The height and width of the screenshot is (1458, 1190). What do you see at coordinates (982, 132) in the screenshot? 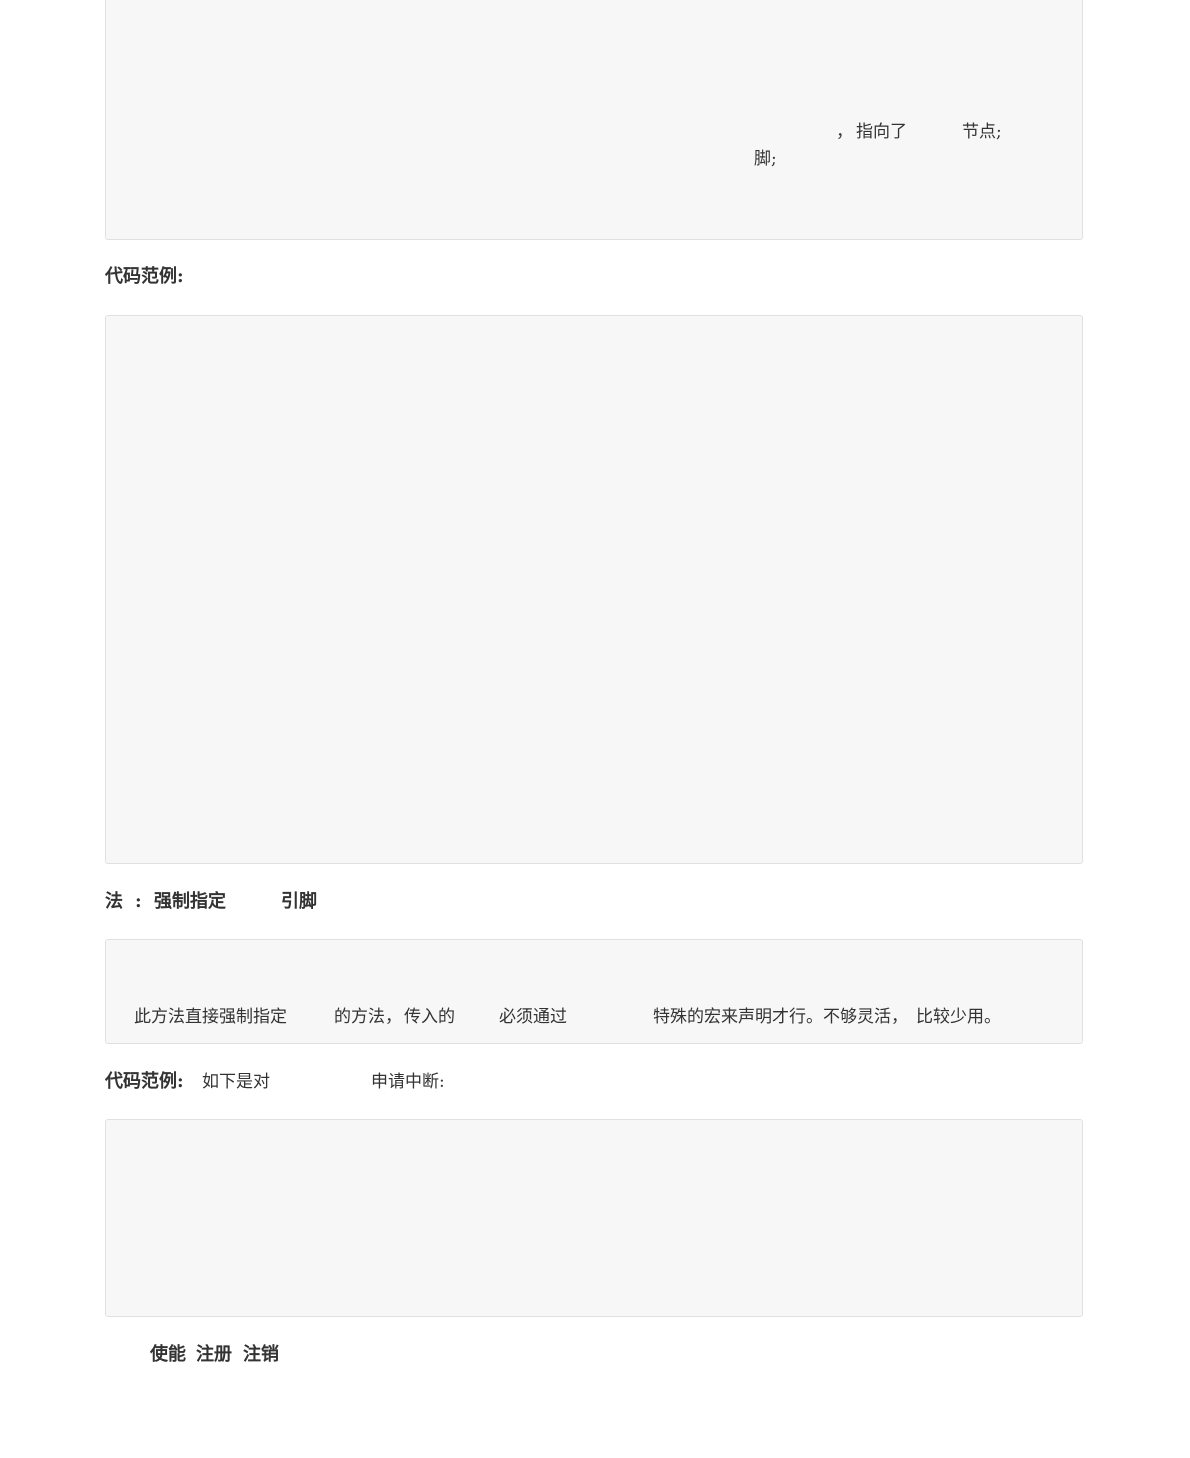
I see `code-fragment-node: 节点;` at bounding box center [982, 132].